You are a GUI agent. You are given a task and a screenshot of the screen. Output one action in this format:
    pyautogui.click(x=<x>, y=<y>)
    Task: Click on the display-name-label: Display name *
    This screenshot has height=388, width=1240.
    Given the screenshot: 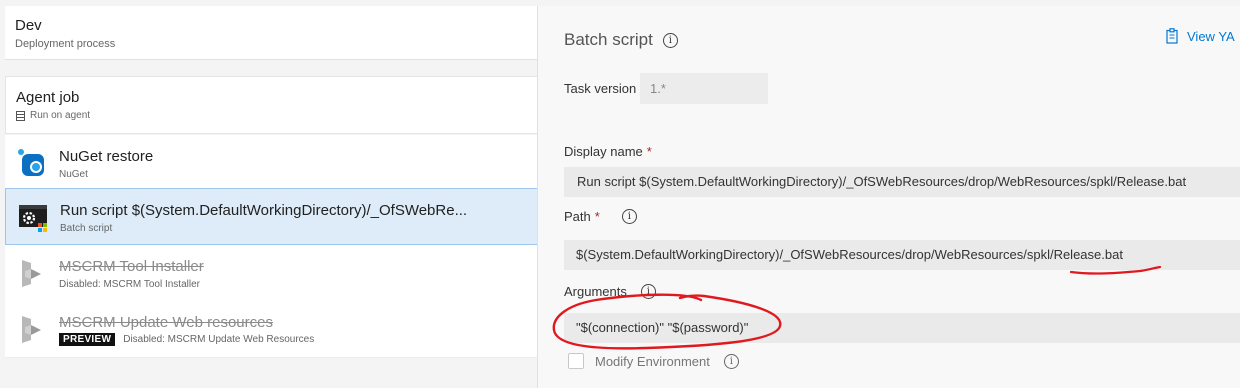 What is the action you would take?
    pyautogui.click(x=608, y=151)
    